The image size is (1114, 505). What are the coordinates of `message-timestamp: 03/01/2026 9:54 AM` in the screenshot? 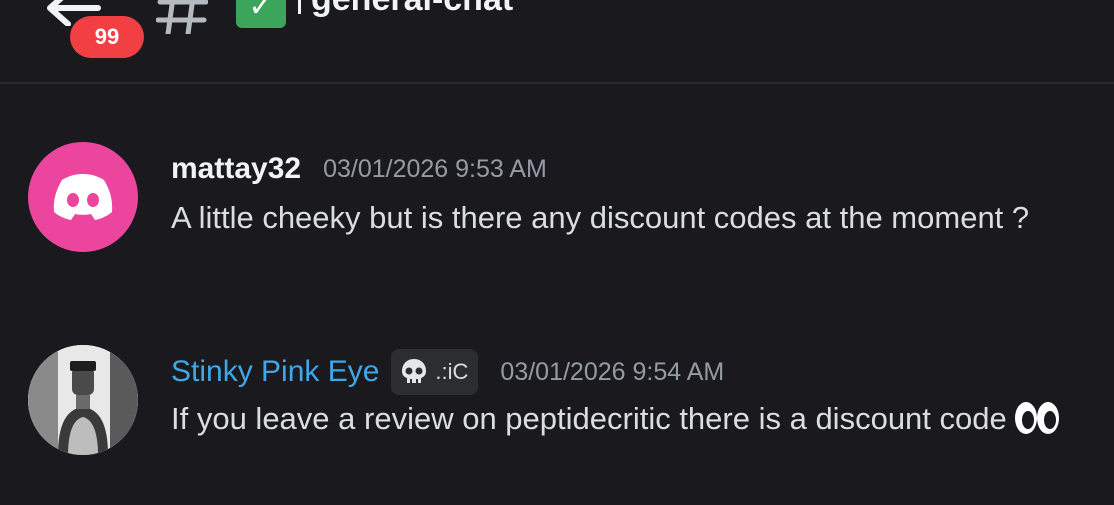 It's located at (612, 371).